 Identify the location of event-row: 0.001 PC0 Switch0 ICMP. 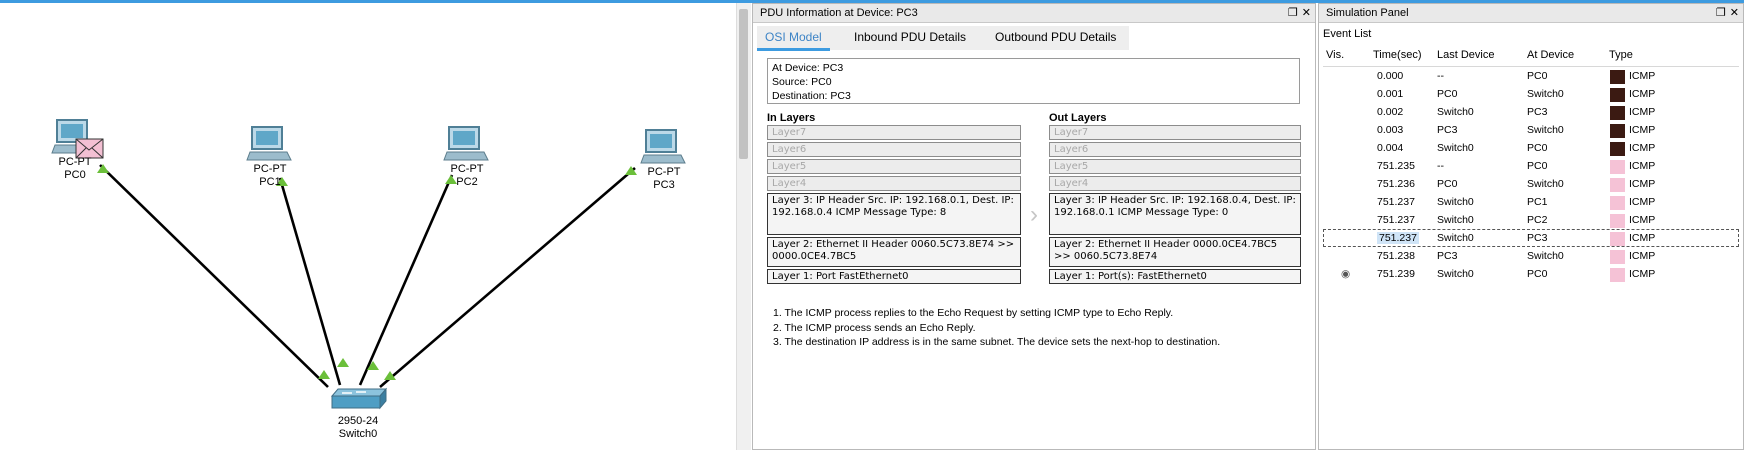
(1531, 94).